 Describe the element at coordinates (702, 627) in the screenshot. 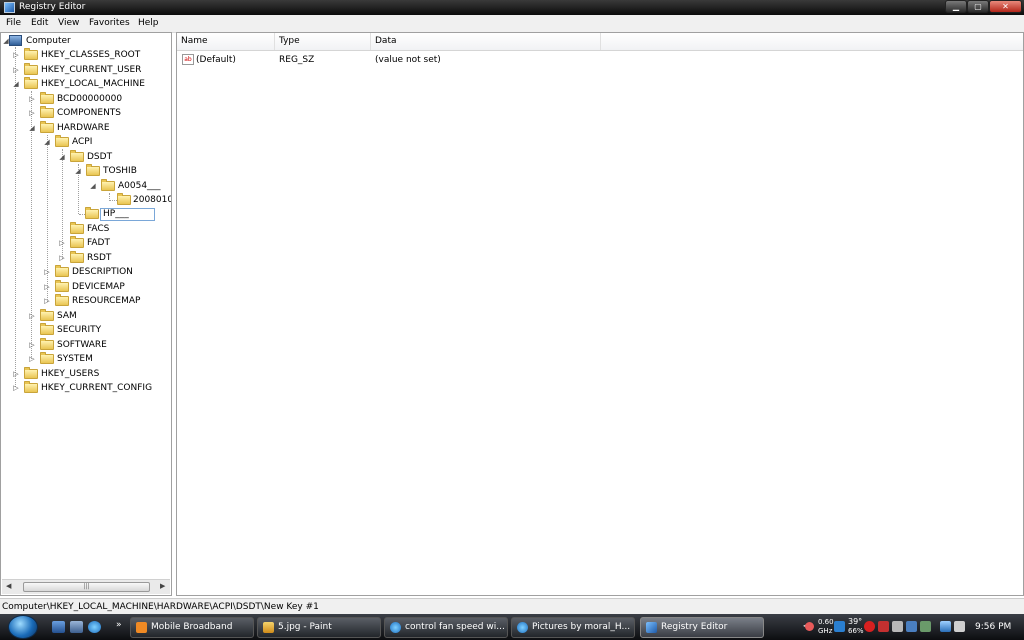

I see `taskbar-button-registry-editor: Registry Editor` at that location.